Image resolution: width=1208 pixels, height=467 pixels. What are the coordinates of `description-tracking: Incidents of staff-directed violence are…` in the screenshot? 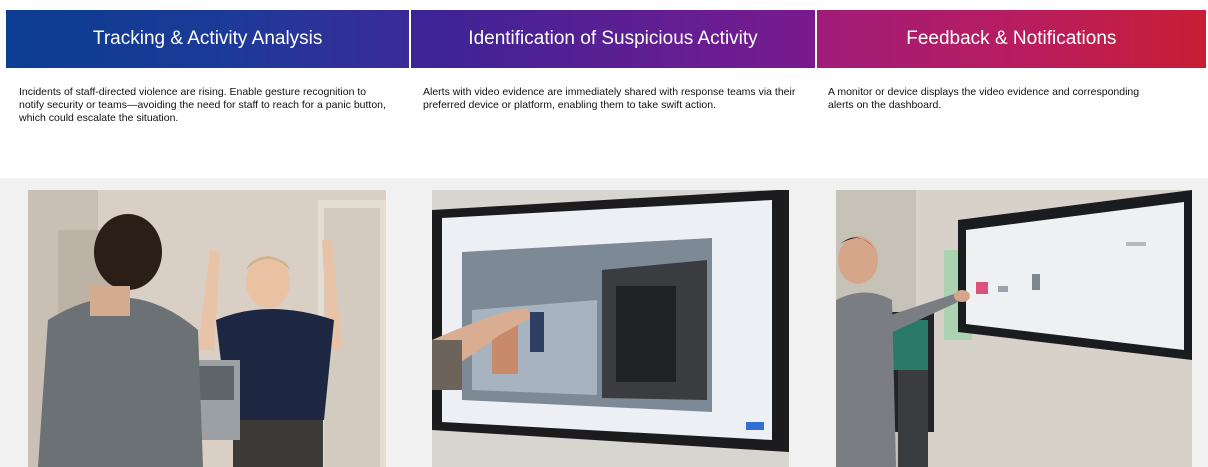 It's located at (202, 105).